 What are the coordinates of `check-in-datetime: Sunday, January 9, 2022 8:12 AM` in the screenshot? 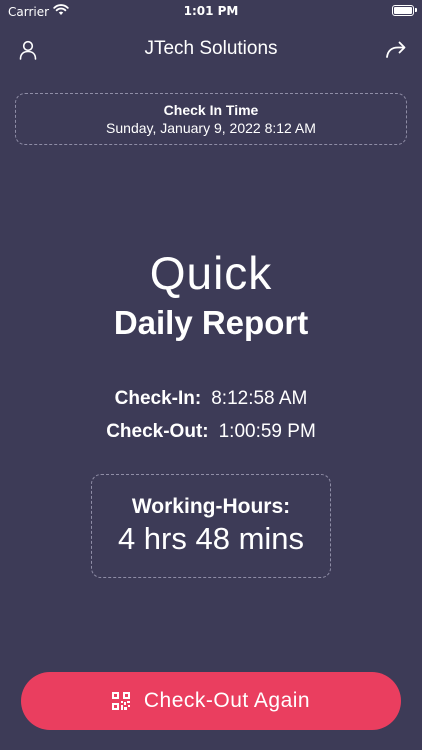 It's located at (211, 128).